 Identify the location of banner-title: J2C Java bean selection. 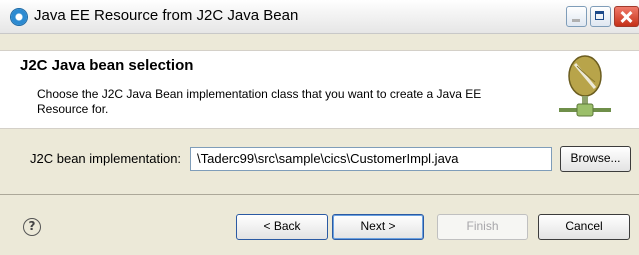
(107, 65).